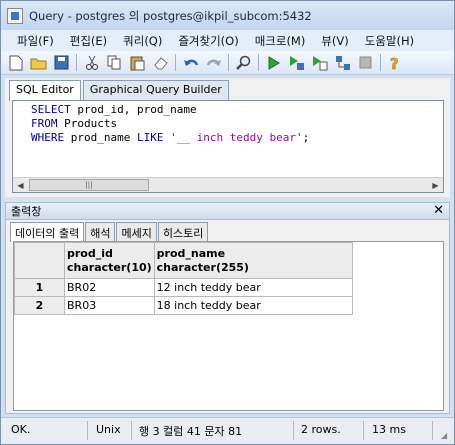 The width and height of the screenshot is (455, 445). I want to click on open-folder-icon, so click(38, 62).